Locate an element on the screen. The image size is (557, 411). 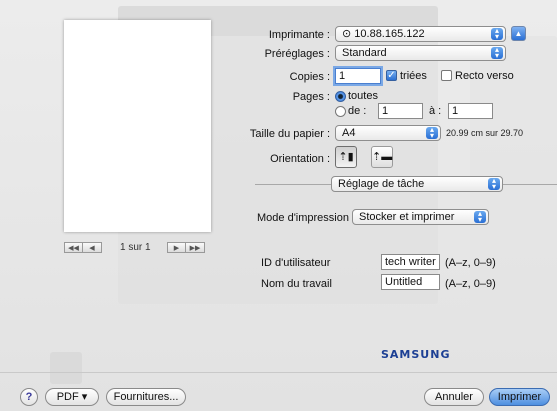
options-panel-select: Réglage de tâche ▴ ▾ is located at coordinates (417, 184).